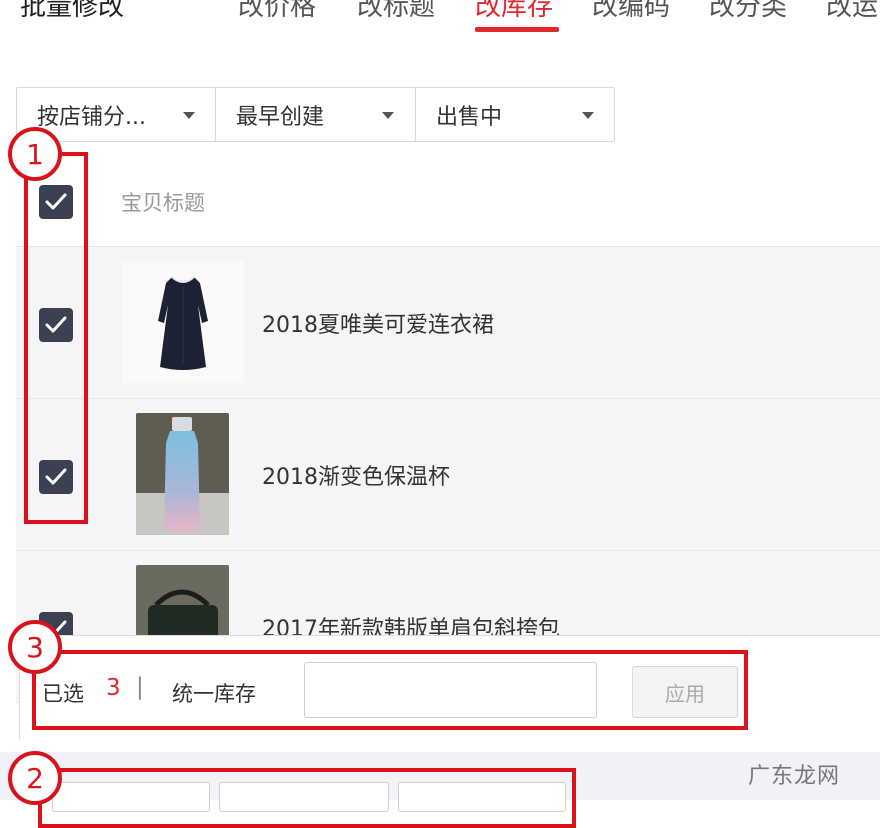 The image size is (880, 828). What do you see at coordinates (35, 154) in the screenshot?
I see `annotation-marker-1: 1` at bounding box center [35, 154].